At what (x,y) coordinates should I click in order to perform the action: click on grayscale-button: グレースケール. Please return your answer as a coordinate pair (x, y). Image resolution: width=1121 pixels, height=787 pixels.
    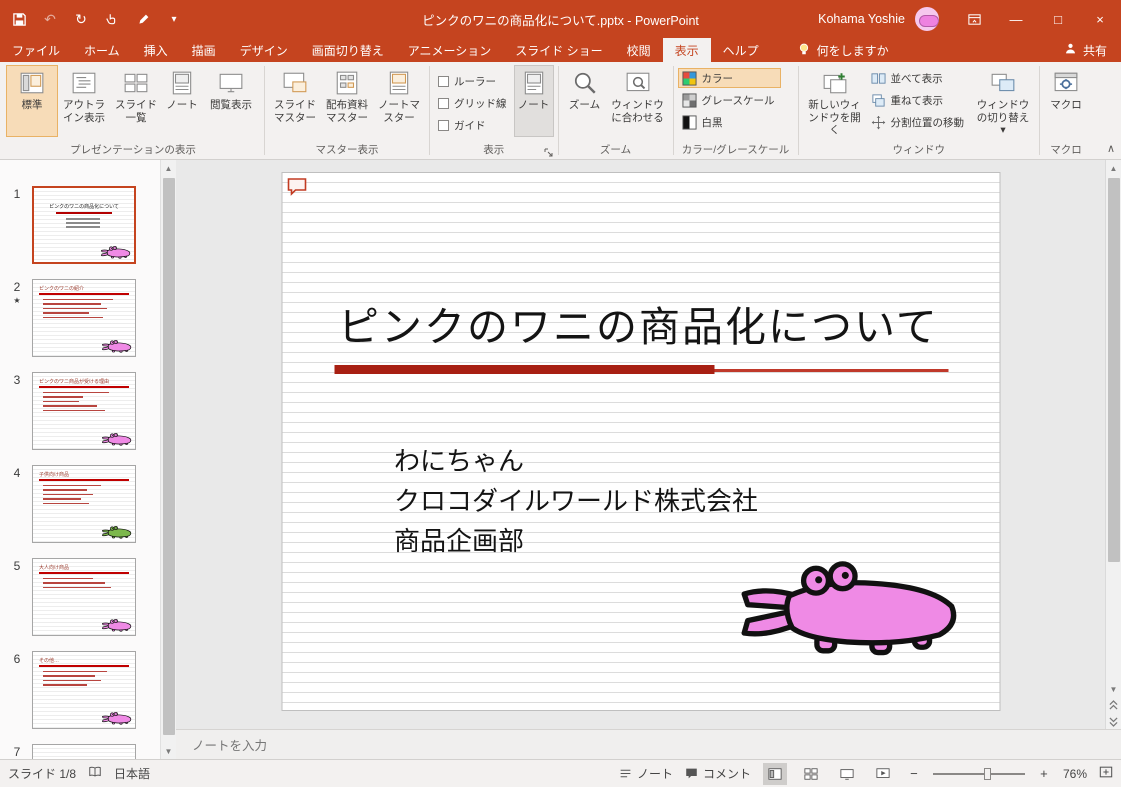
    Looking at the image, I should click on (730, 100).